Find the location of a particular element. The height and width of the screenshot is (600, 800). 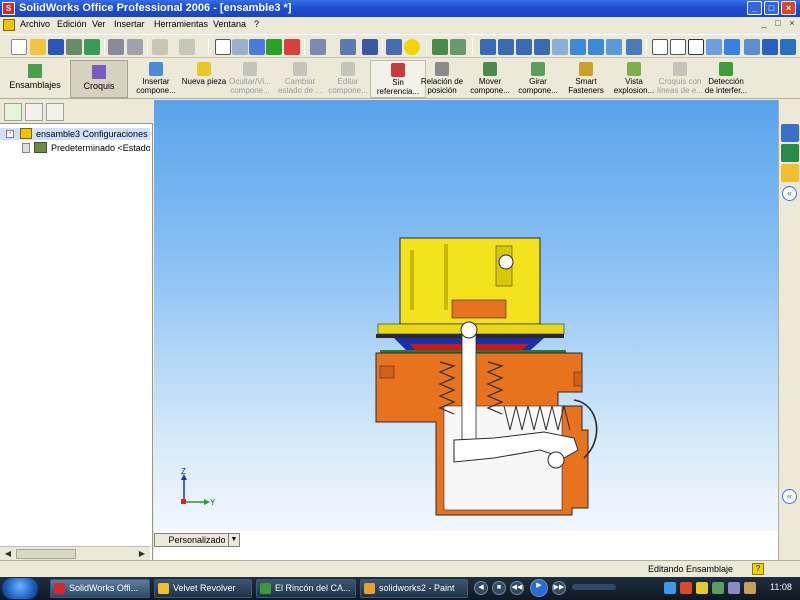

command-mate: Relación de posición is located at coordinates (442, 79).